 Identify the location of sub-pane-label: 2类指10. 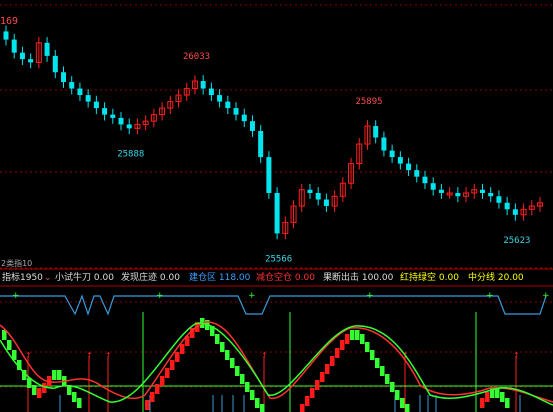
(16, 263).